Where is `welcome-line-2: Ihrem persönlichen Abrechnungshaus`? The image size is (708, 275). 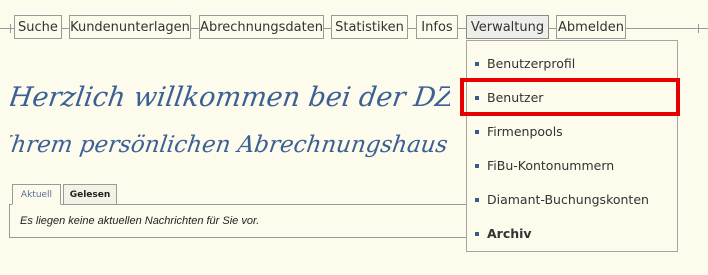
welcome-line-2: Ihrem persönlichen Abrechnungshaus is located at coordinates (229, 145).